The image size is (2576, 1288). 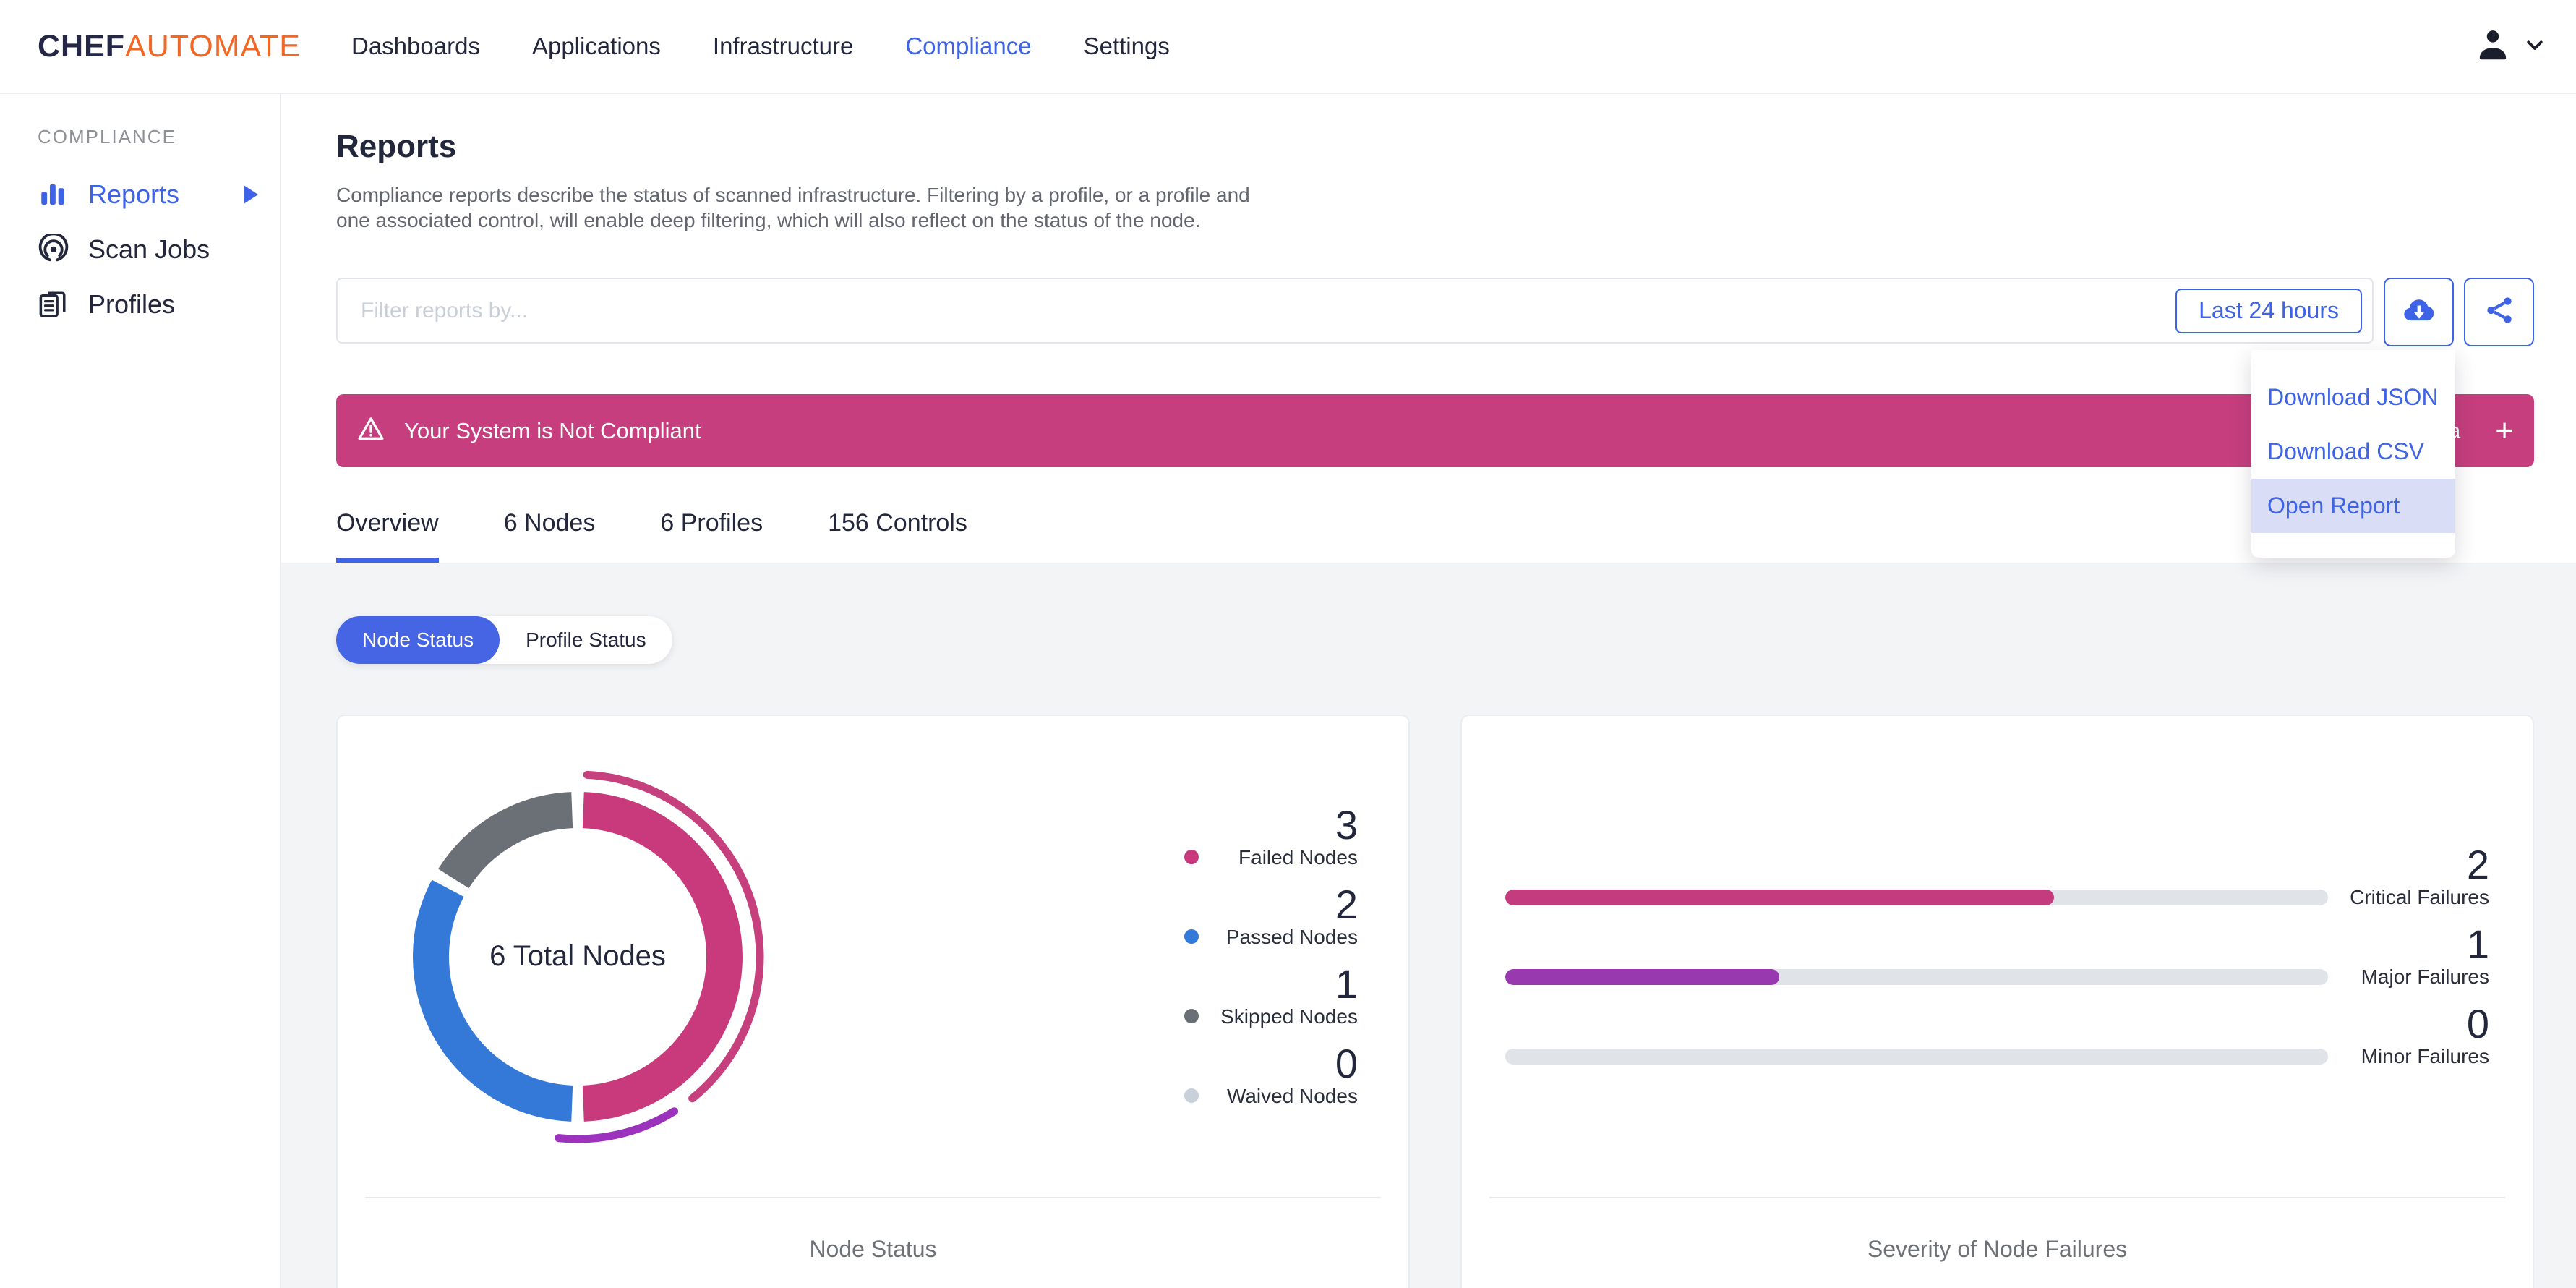 What do you see at coordinates (107, 137) in the screenshot?
I see `sidebar-section-label: COMPLIANCE` at bounding box center [107, 137].